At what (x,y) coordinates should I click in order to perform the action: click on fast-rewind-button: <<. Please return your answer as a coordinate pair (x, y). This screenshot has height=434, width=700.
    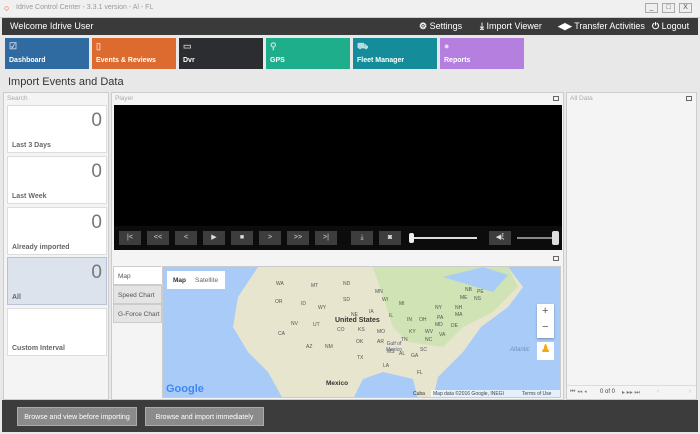
    Looking at the image, I should click on (158, 238).